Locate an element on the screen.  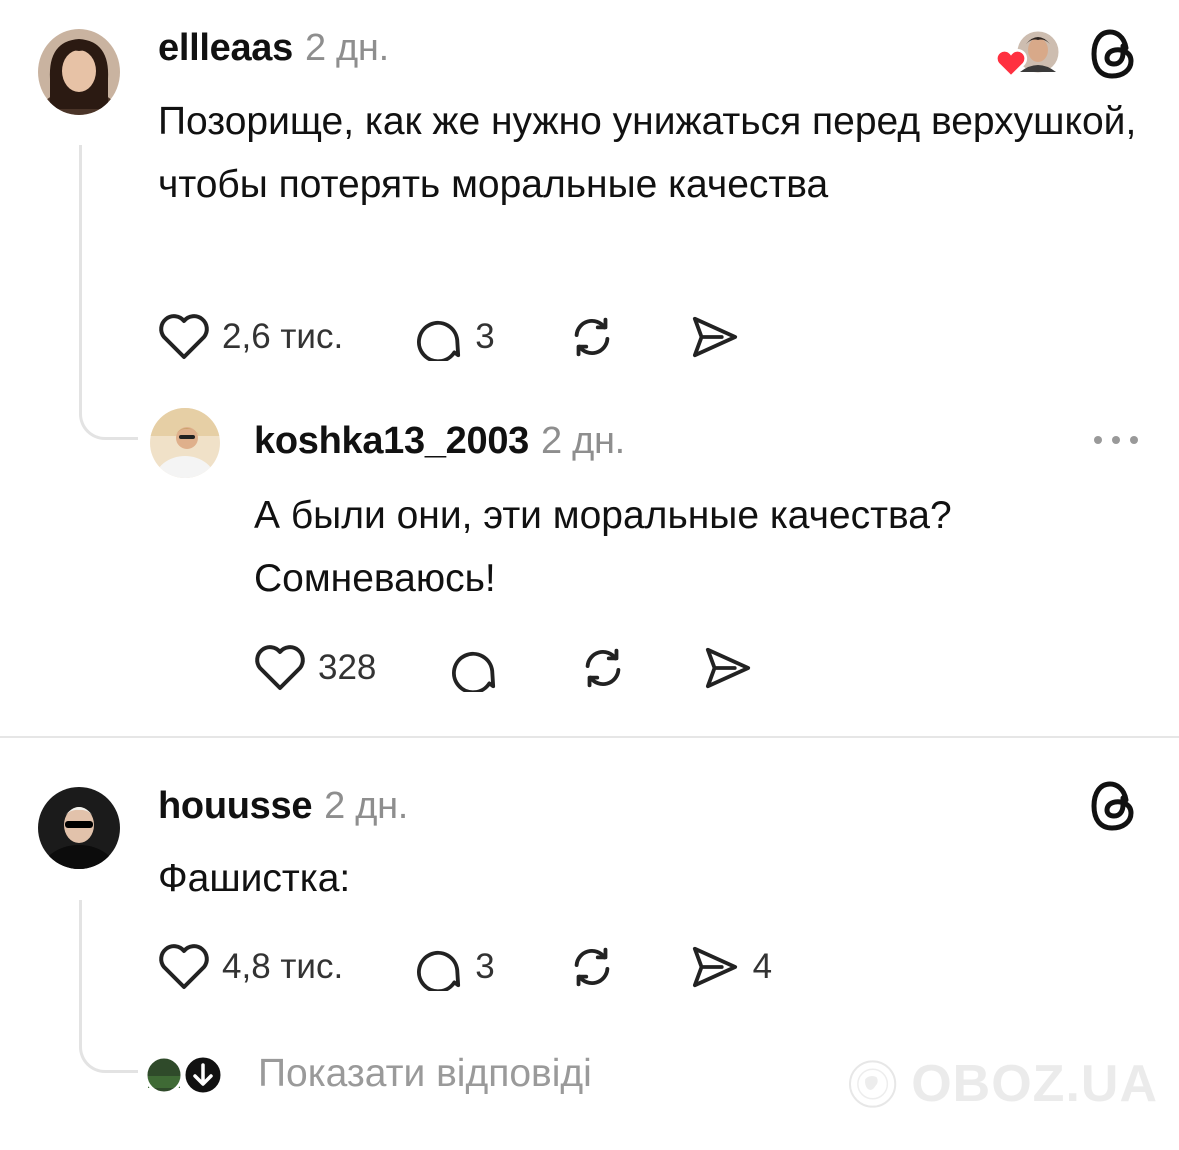
comment-actions: 4,8 тис. 3 4 is located at coordinates (465, 967).